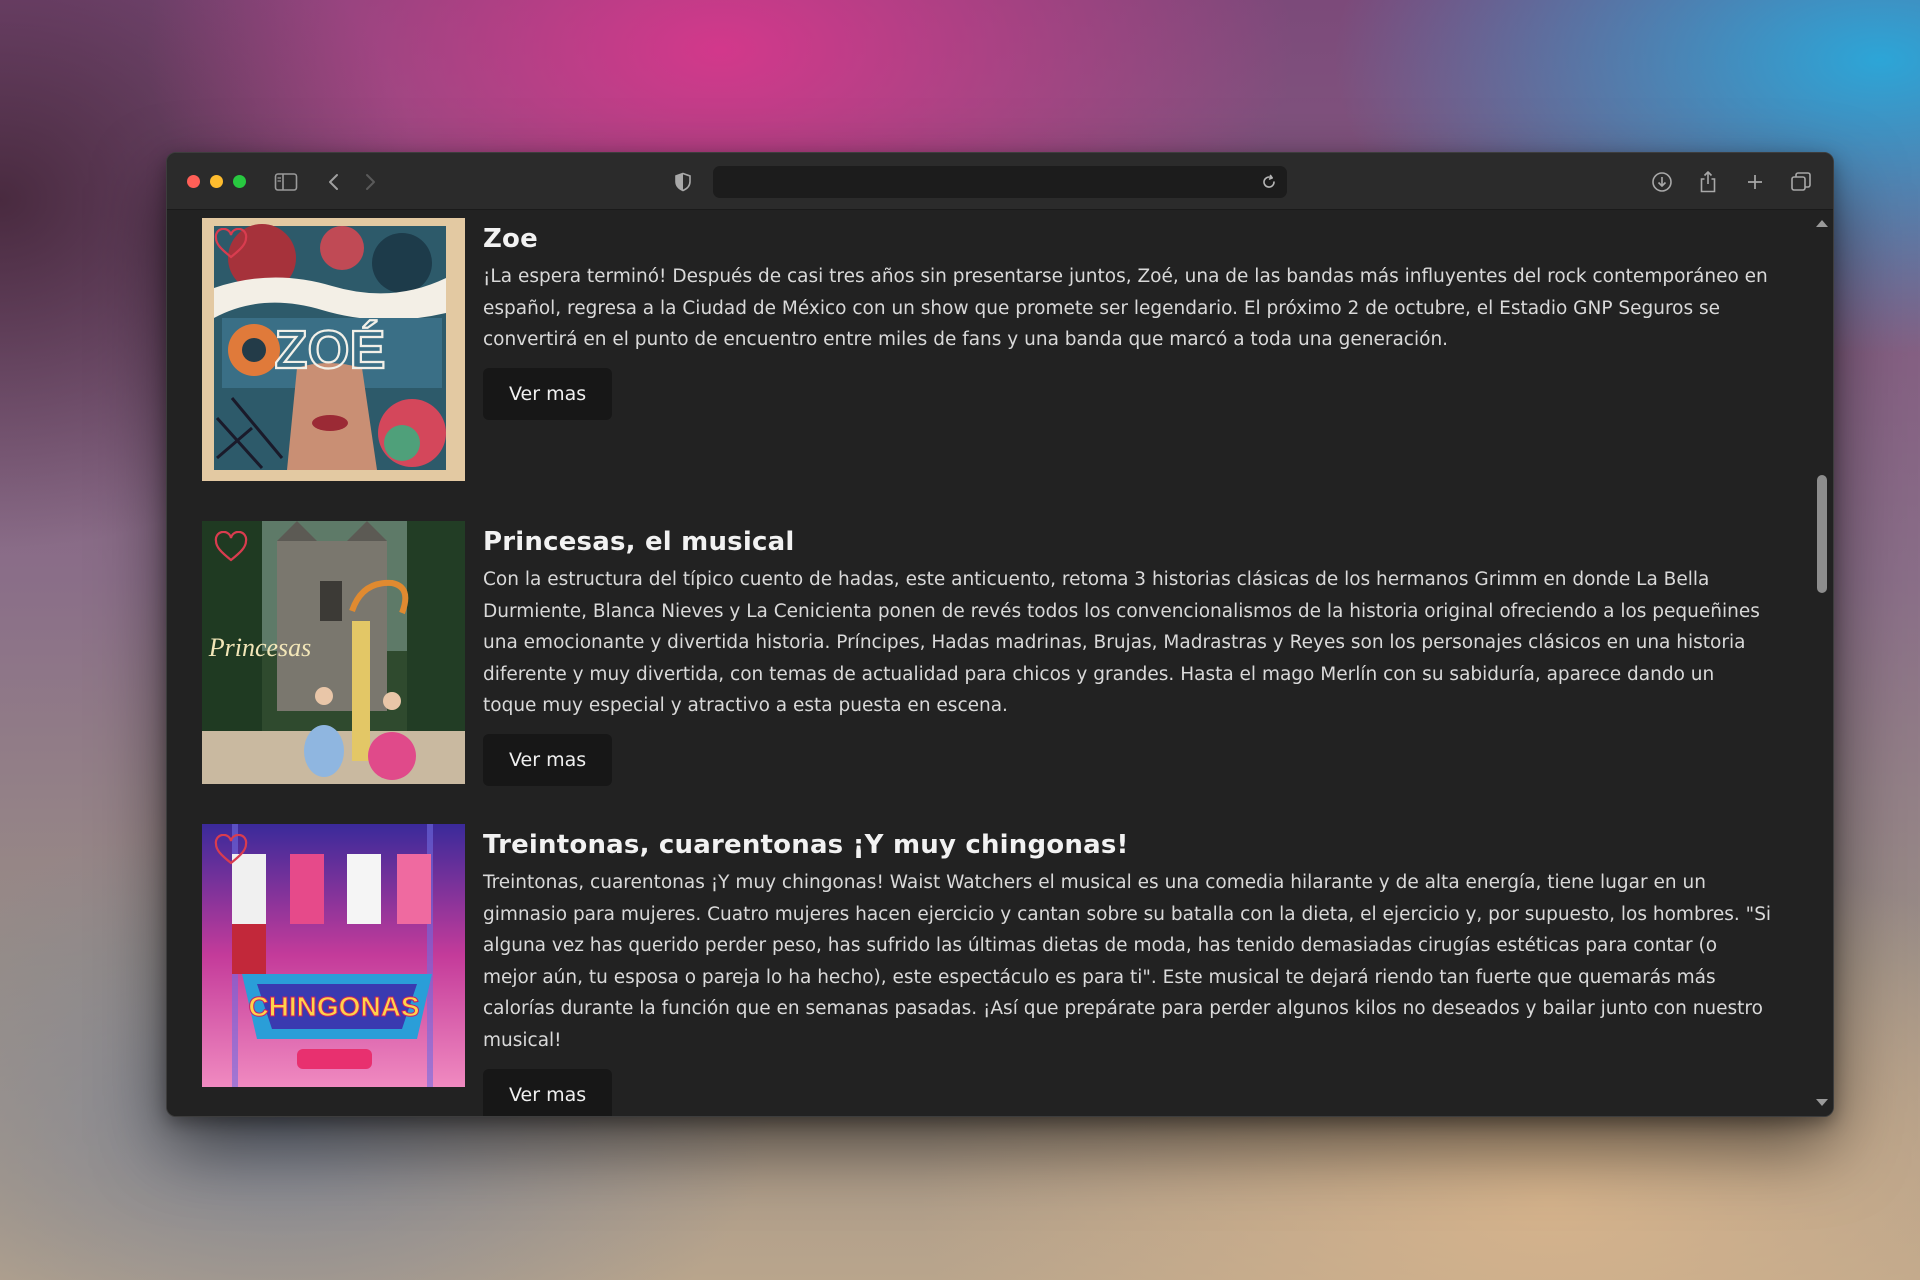 This screenshot has width=1920, height=1280. I want to click on new-tab-icon, so click(1755, 182).